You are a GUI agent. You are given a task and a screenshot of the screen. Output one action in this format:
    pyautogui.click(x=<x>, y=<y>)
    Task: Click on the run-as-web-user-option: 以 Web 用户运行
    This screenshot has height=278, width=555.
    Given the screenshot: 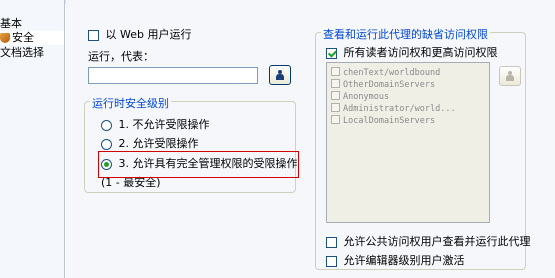 What is the action you would take?
    pyautogui.click(x=139, y=34)
    